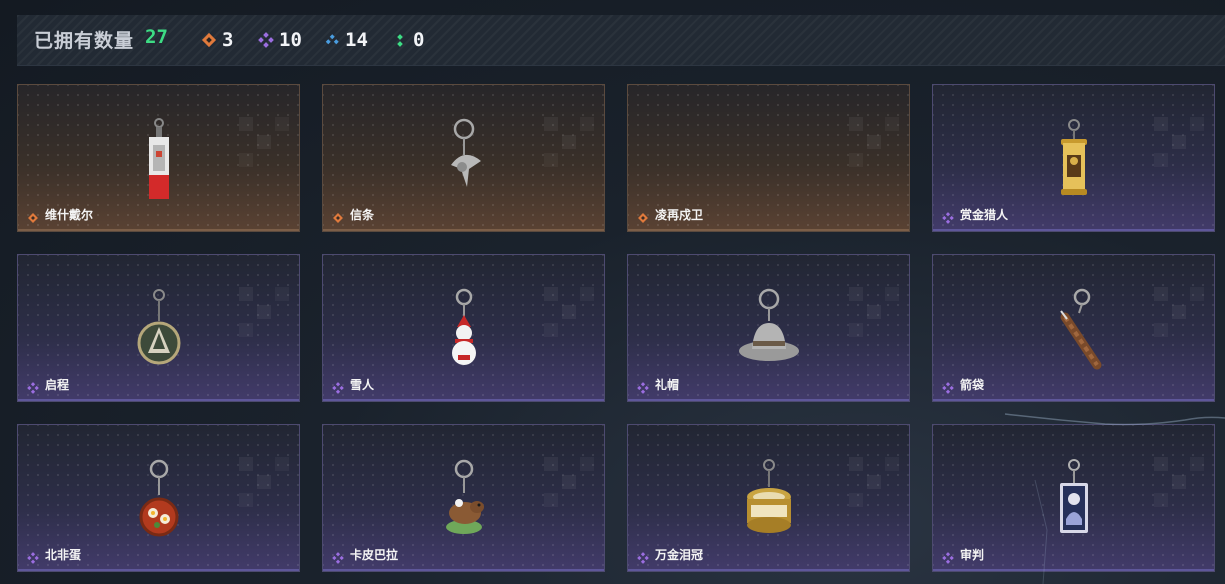  I want to click on stat-purple: 10, so click(279, 40).